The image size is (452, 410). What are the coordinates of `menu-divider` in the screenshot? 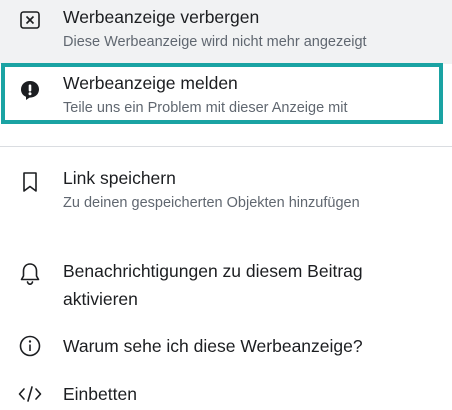 It's located at (226, 146).